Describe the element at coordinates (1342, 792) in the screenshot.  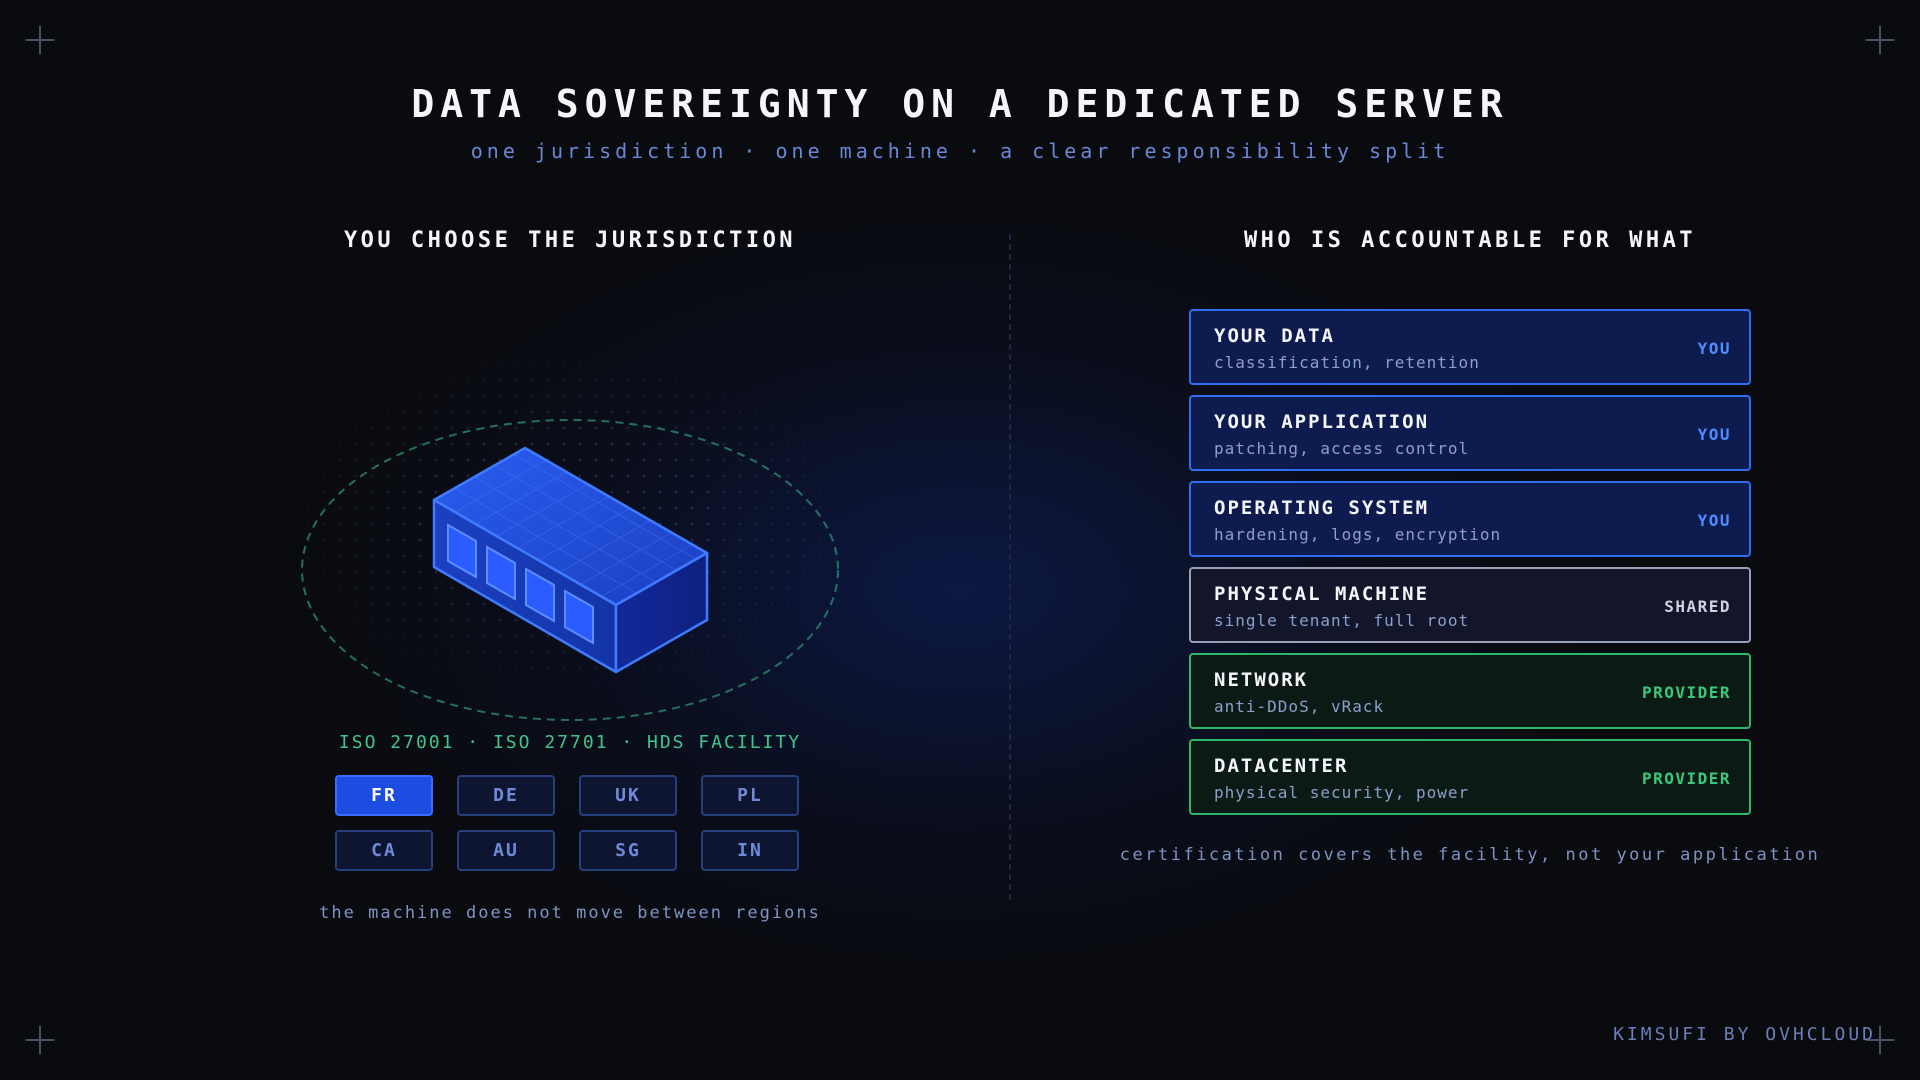
I see `layer-detail: physical security, power` at that location.